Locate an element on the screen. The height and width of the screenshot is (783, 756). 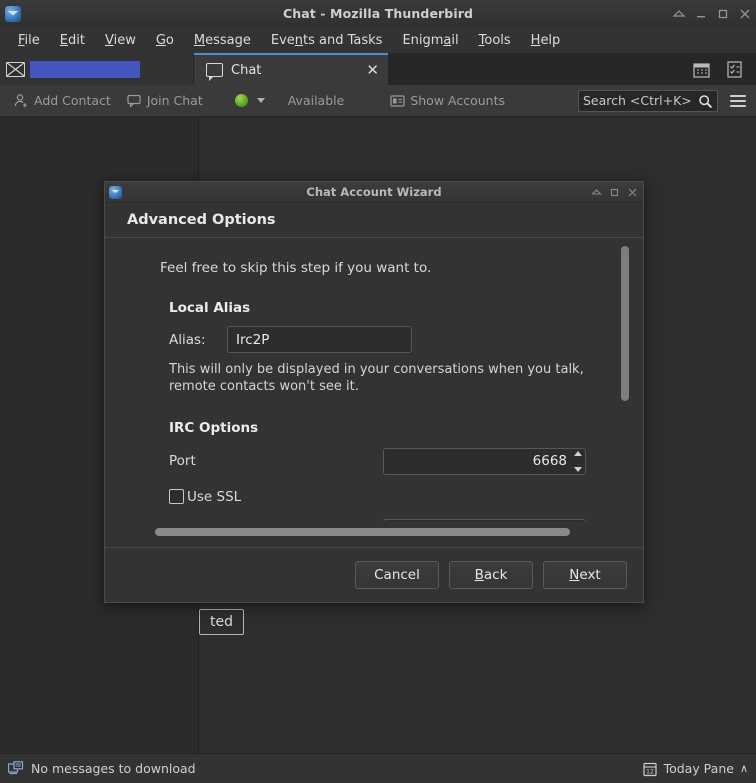
calendar-icon is located at coordinates (701, 69).